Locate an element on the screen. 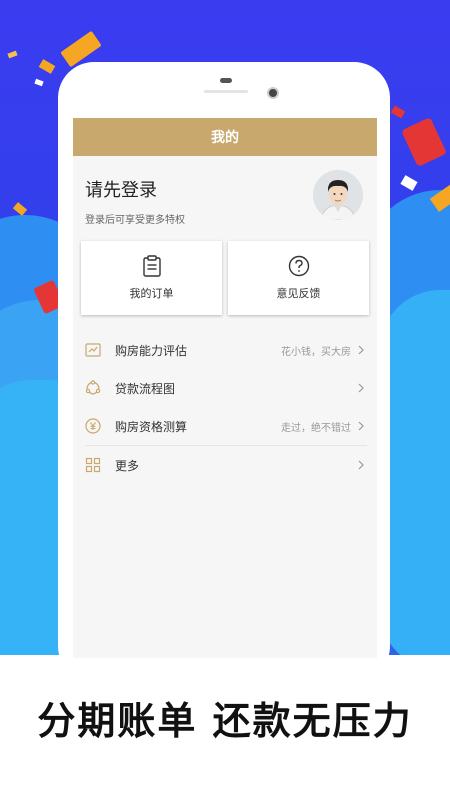 The height and width of the screenshot is (800, 450). question-circle-icon is located at coordinates (298, 266).